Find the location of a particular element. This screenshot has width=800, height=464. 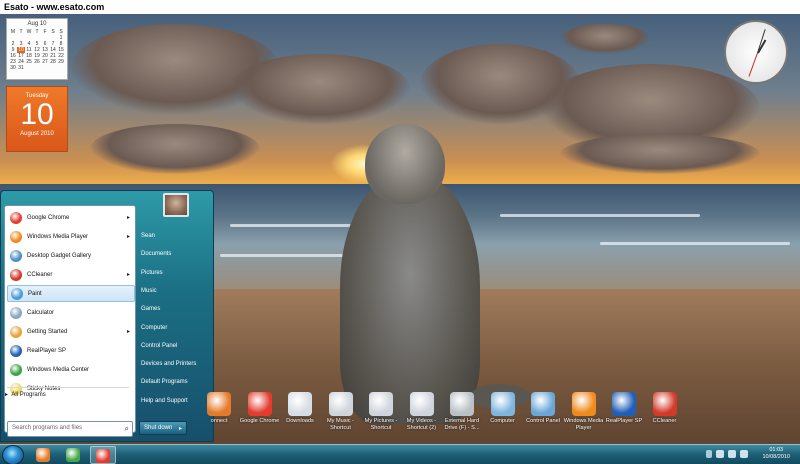

start-menu-item-gadget-gallery: Desktop Gadget Gallery is located at coordinates (71, 255).